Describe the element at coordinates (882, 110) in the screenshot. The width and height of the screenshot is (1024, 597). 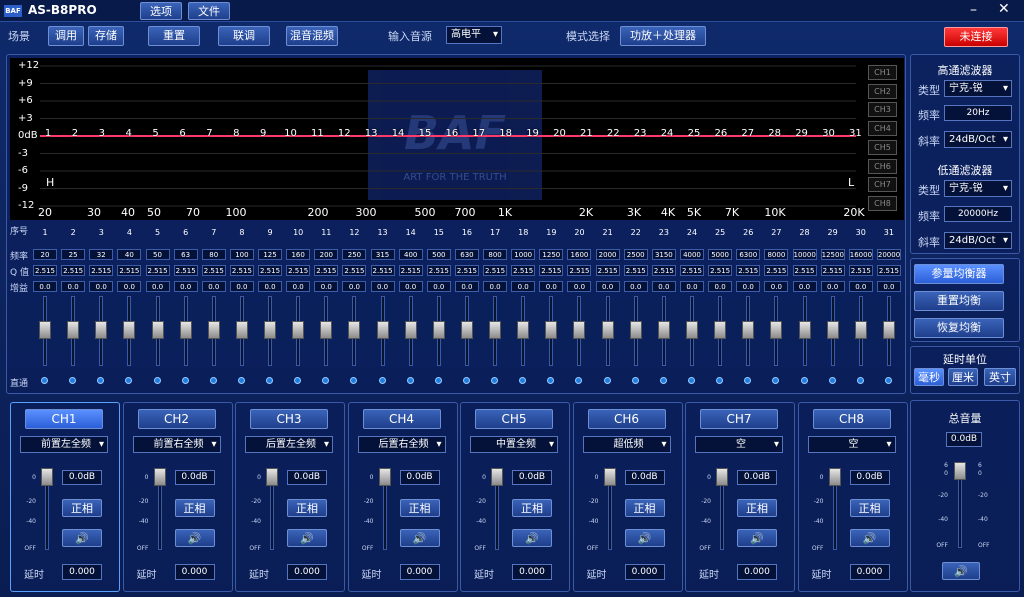
I see `graph-ch-button: CH3` at that location.